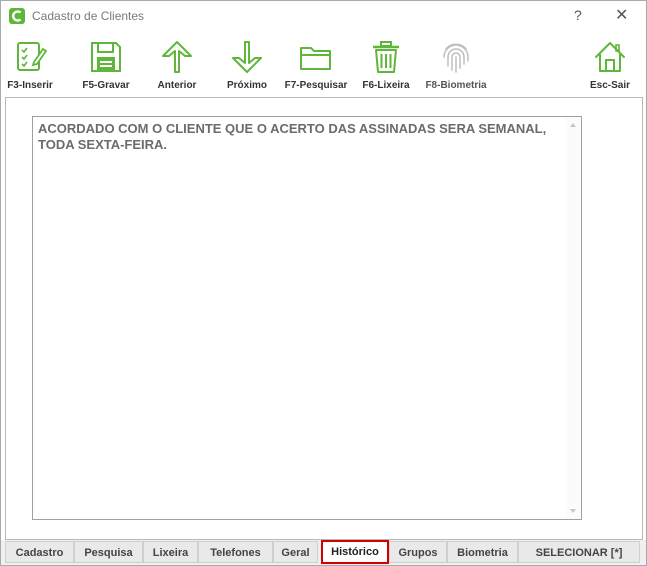 The image size is (647, 566). Describe the element at coordinates (456, 85) in the screenshot. I see `biometry-label: F8-Biometria` at that location.